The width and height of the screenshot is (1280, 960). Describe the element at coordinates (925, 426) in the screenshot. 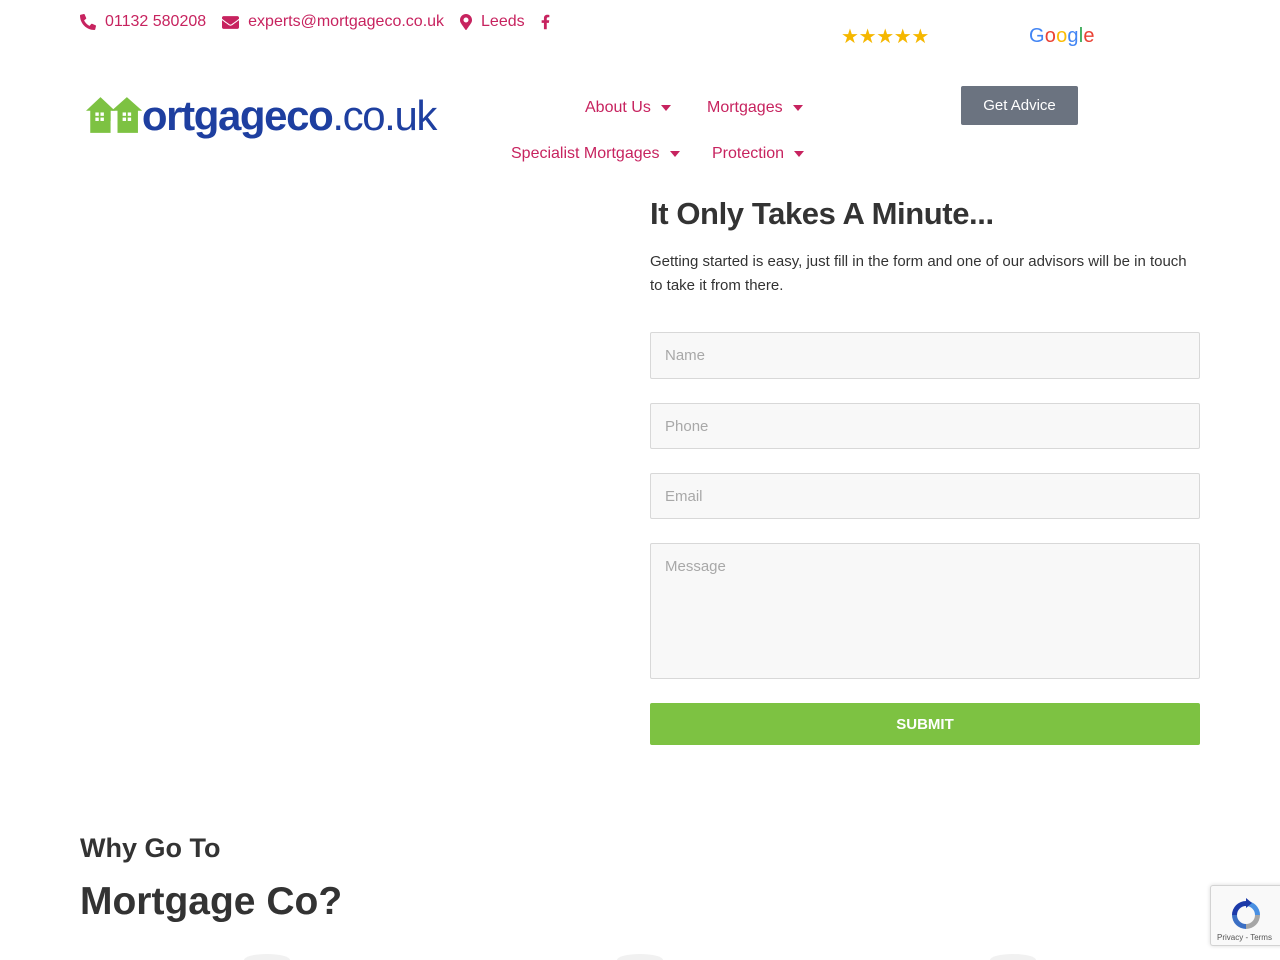

I see `phone-field` at that location.